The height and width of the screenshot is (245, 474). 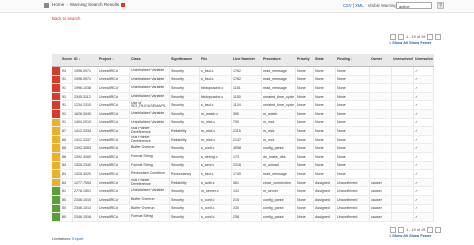 What do you see at coordinates (85, 157) in the screenshot?
I see `table-cell-id: 1392.3060` at bounding box center [85, 157].